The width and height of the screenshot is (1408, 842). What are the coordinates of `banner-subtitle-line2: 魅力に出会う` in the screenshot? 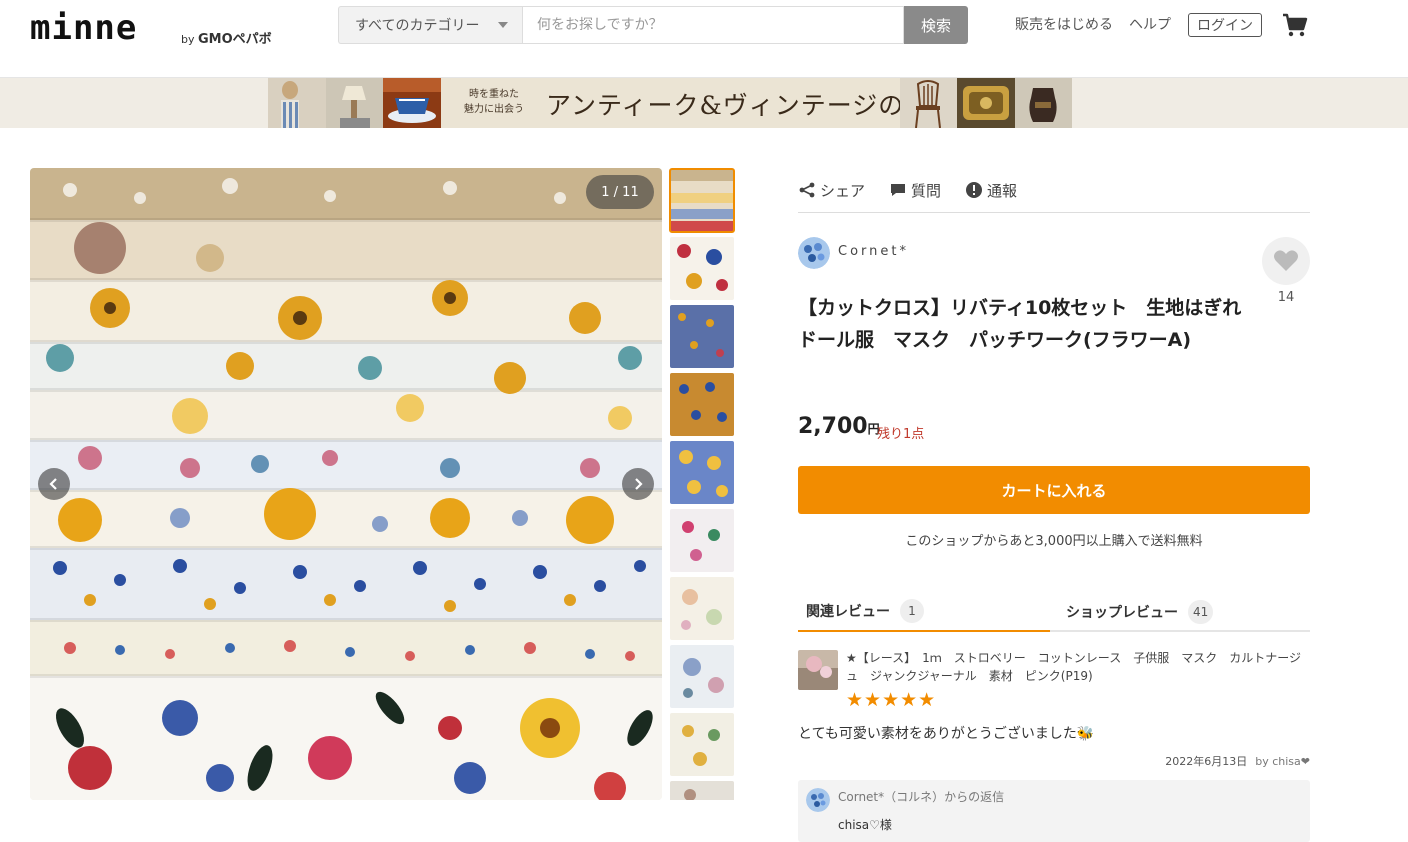 It's located at (494, 109).